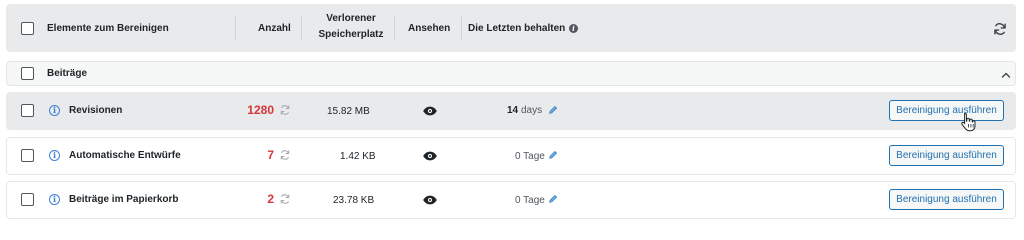 Image resolution: width=1024 pixels, height=240 pixels. I want to click on header-view: Ansehen, so click(429, 28).